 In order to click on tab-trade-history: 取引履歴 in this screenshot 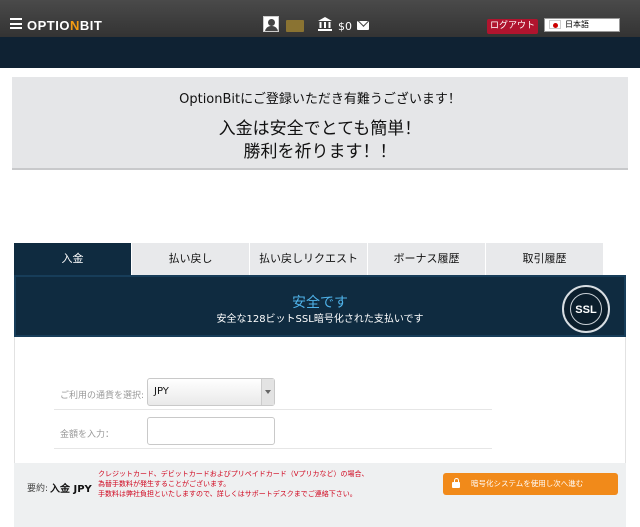, I will do `click(545, 259)`.